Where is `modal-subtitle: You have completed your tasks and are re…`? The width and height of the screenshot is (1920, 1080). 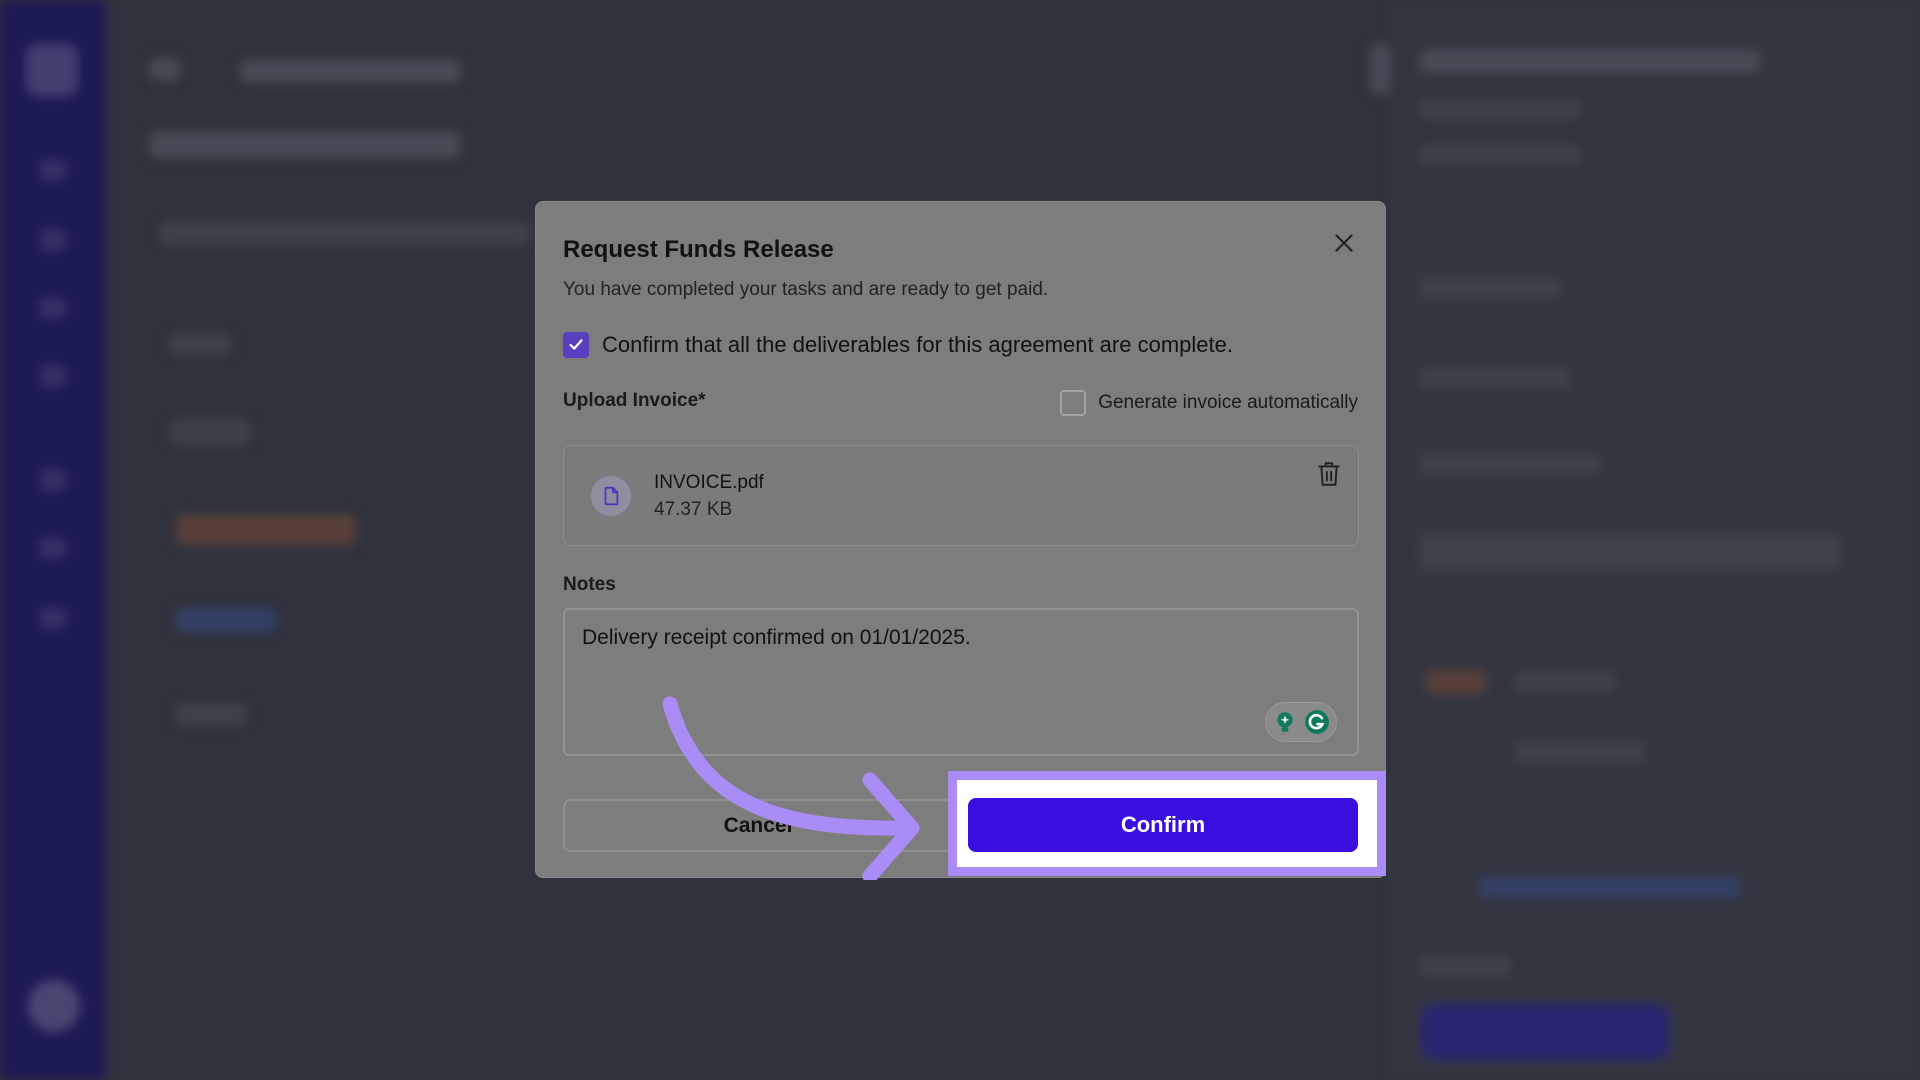 modal-subtitle: You have completed your tasks and are re… is located at coordinates (806, 289).